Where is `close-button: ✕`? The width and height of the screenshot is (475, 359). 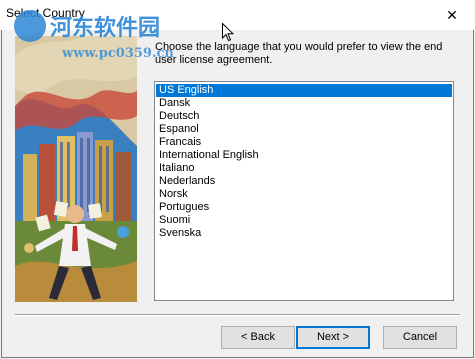
close-button: ✕ is located at coordinates (452, 15).